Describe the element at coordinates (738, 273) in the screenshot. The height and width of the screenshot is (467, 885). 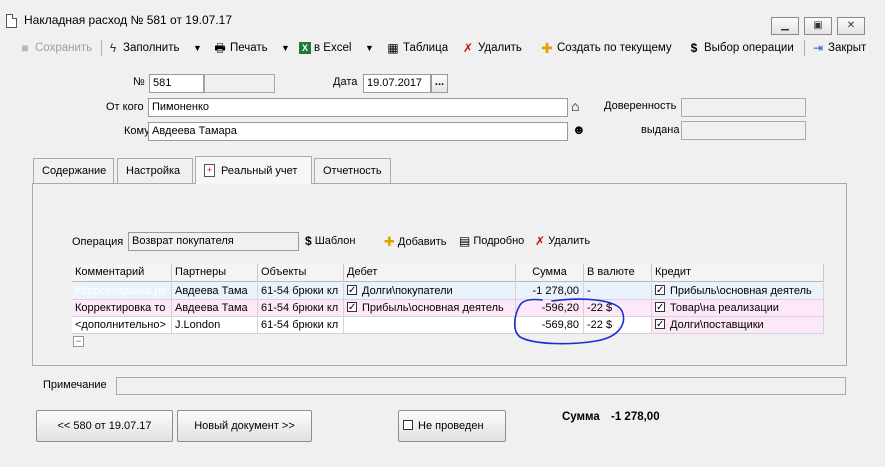
I see `column-header-credit: Кредит` at that location.